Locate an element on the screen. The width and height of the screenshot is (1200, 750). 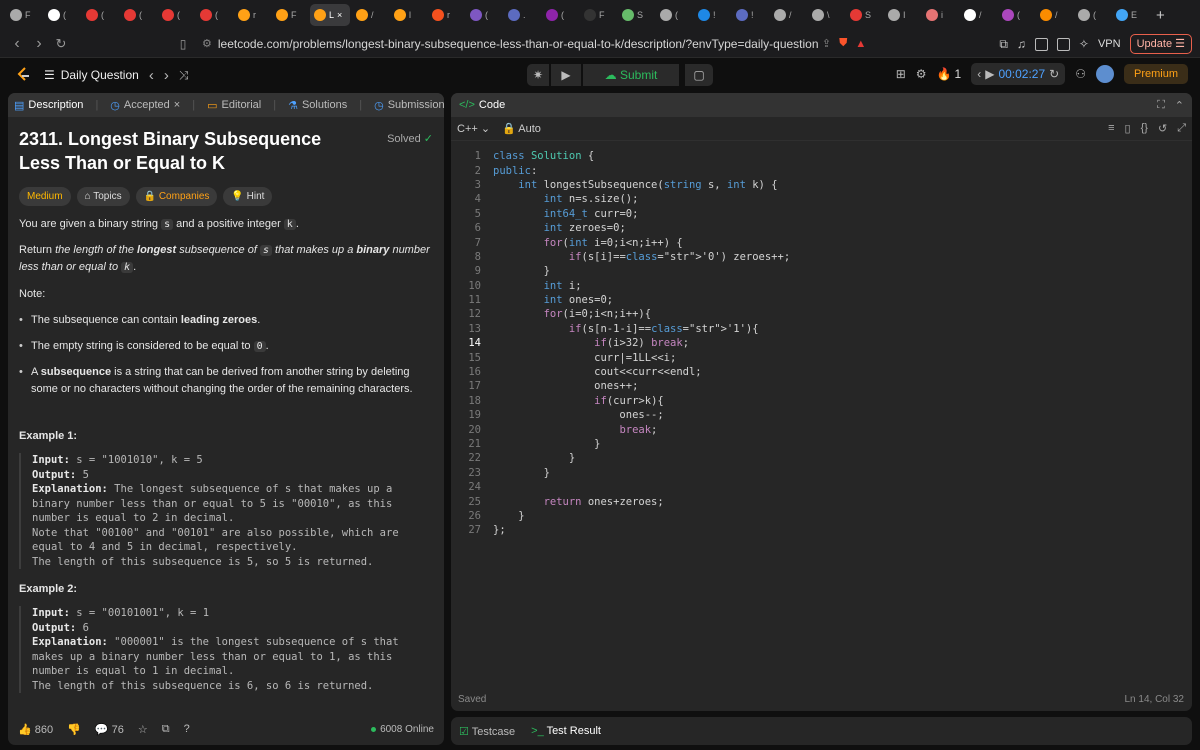
extensions-icon: ⧉ is located at coordinates (1003, 44).